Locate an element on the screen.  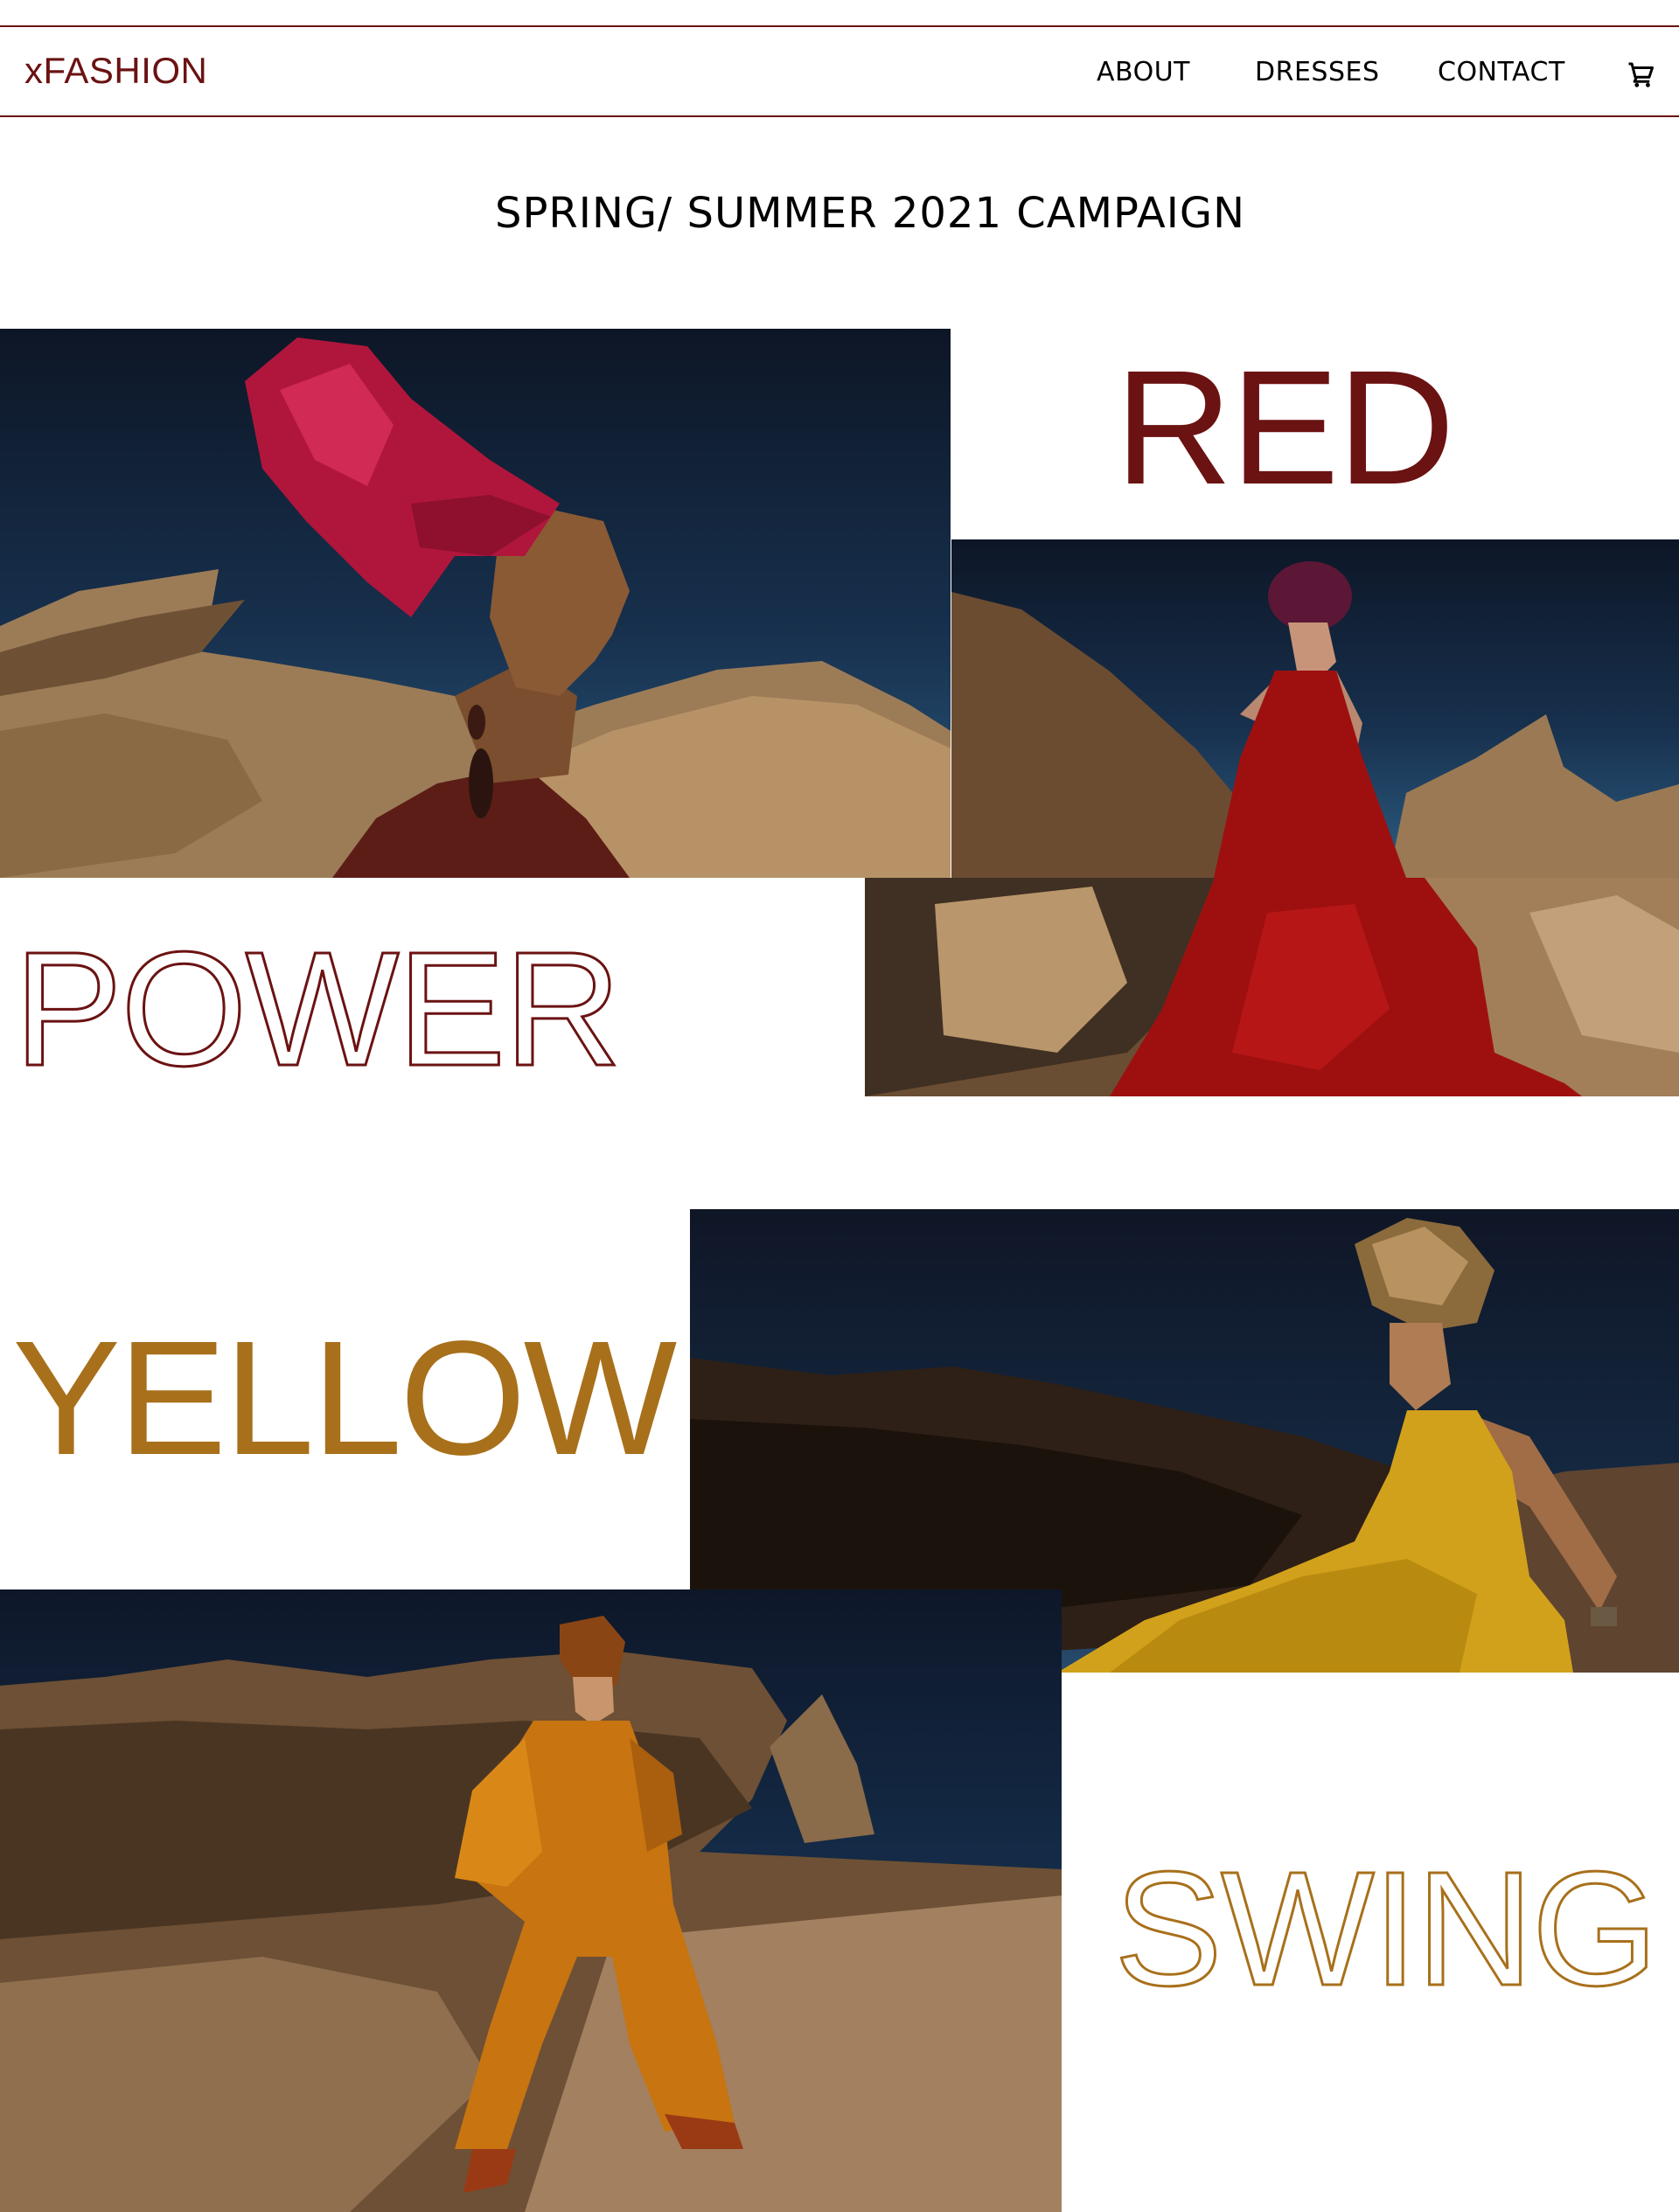
nav-link-contact: CONTACT is located at coordinates (1502, 72).